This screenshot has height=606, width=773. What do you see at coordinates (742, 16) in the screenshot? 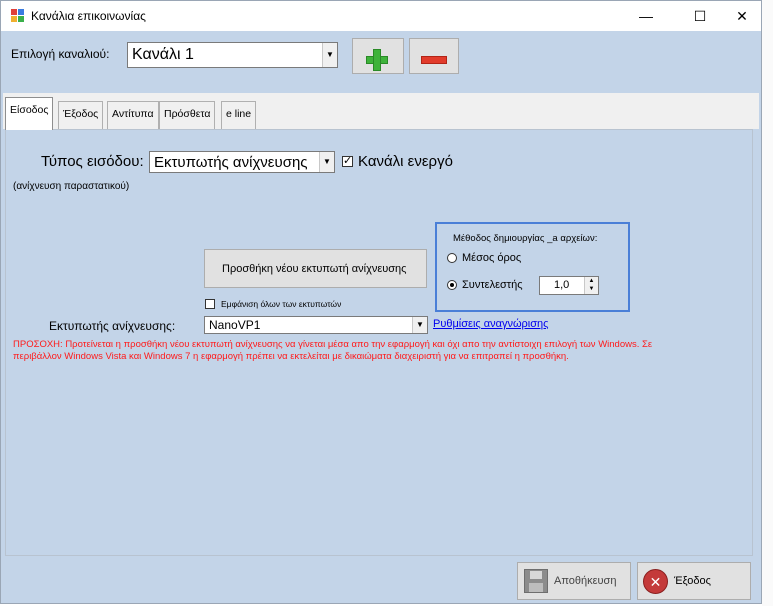
I see `close-button: ✕` at bounding box center [742, 16].